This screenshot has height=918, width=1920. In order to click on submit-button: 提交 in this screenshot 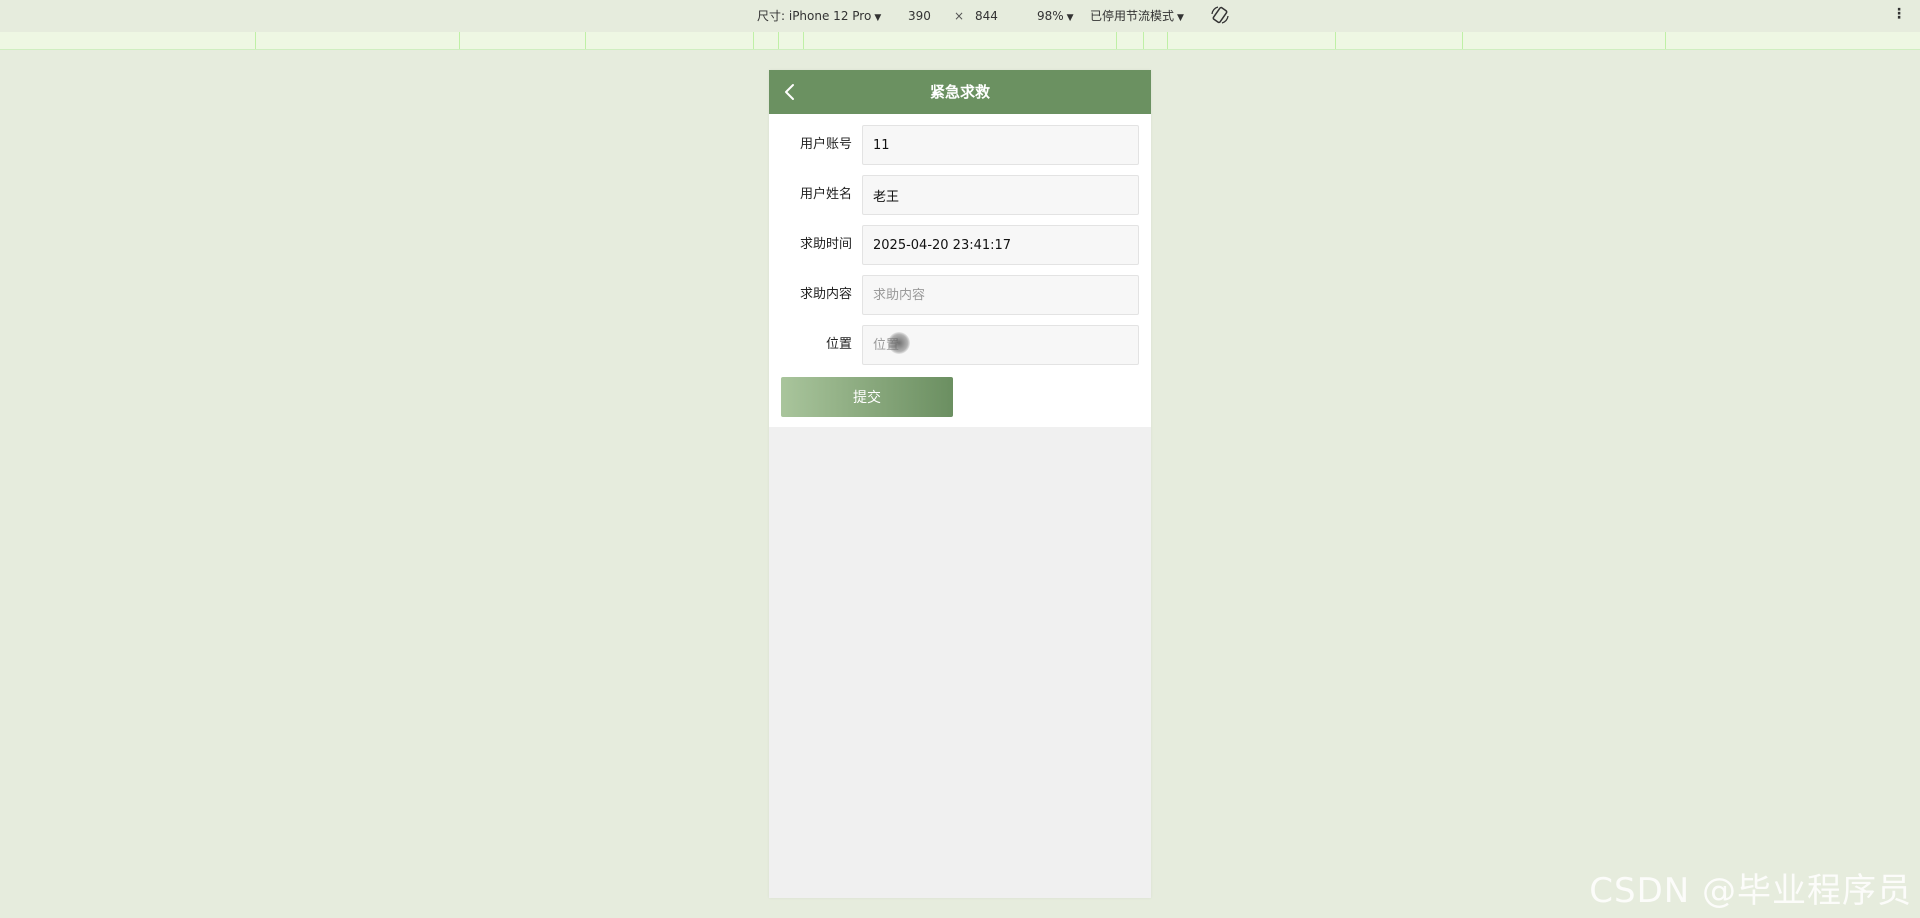, I will do `click(867, 397)`.